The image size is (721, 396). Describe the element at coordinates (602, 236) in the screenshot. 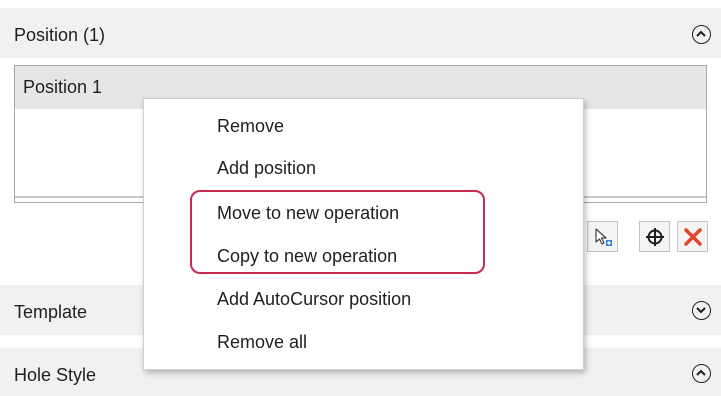

I see `add-position-button` at that location.